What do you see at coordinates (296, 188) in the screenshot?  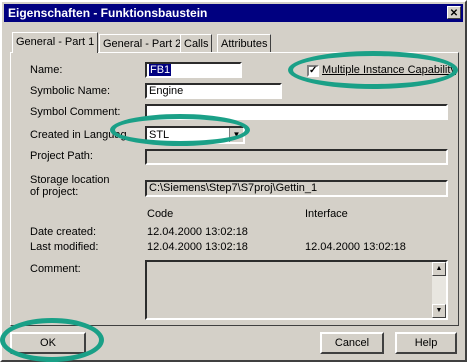 I see `storage-location-field: C:\Siemens\Step7\S7proj\Gettin_1` at bounding box center [296, 188].